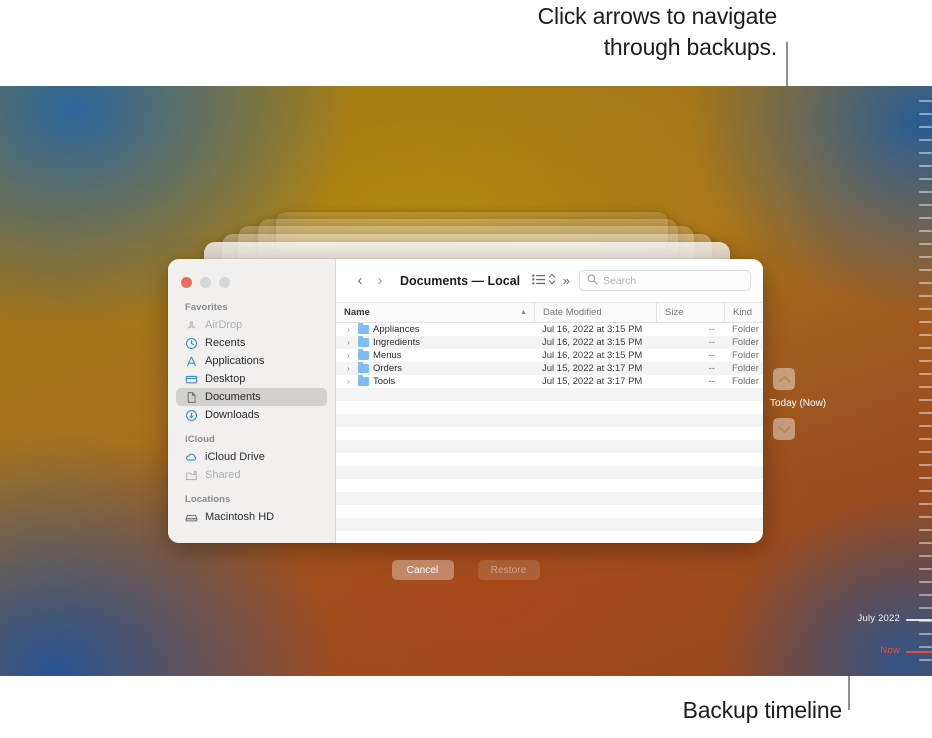 The width and height of the screenshot is (932, 738). I want to click on timeline-tick-july-2022, so click(919, 620).